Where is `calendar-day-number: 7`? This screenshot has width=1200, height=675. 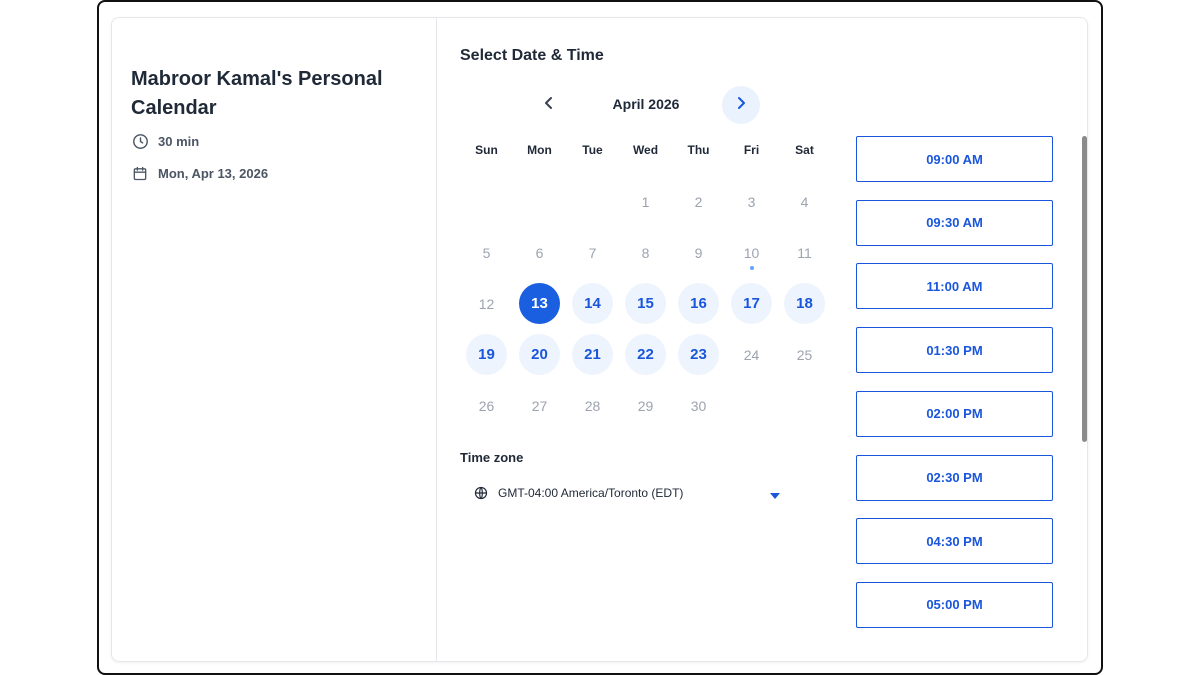 calendar-day-number: 7 is located at coordinates (592, 252).